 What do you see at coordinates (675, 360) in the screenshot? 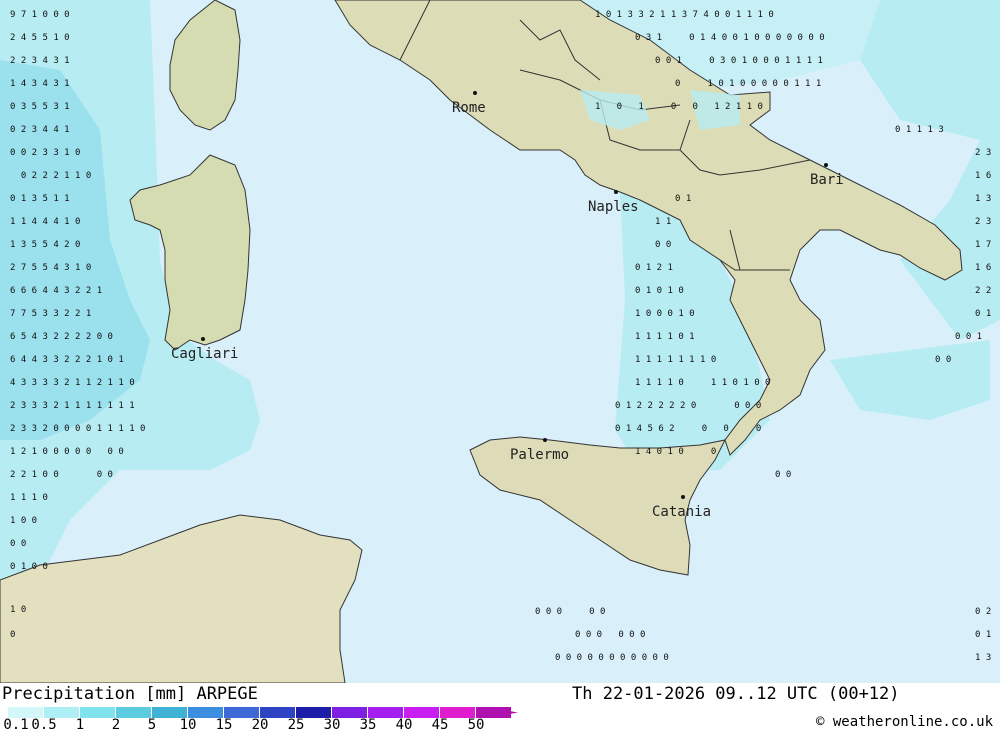
I see `grid-value-row: 1 1 1 1 1 1 1 0` at bounding box center [675, 360].